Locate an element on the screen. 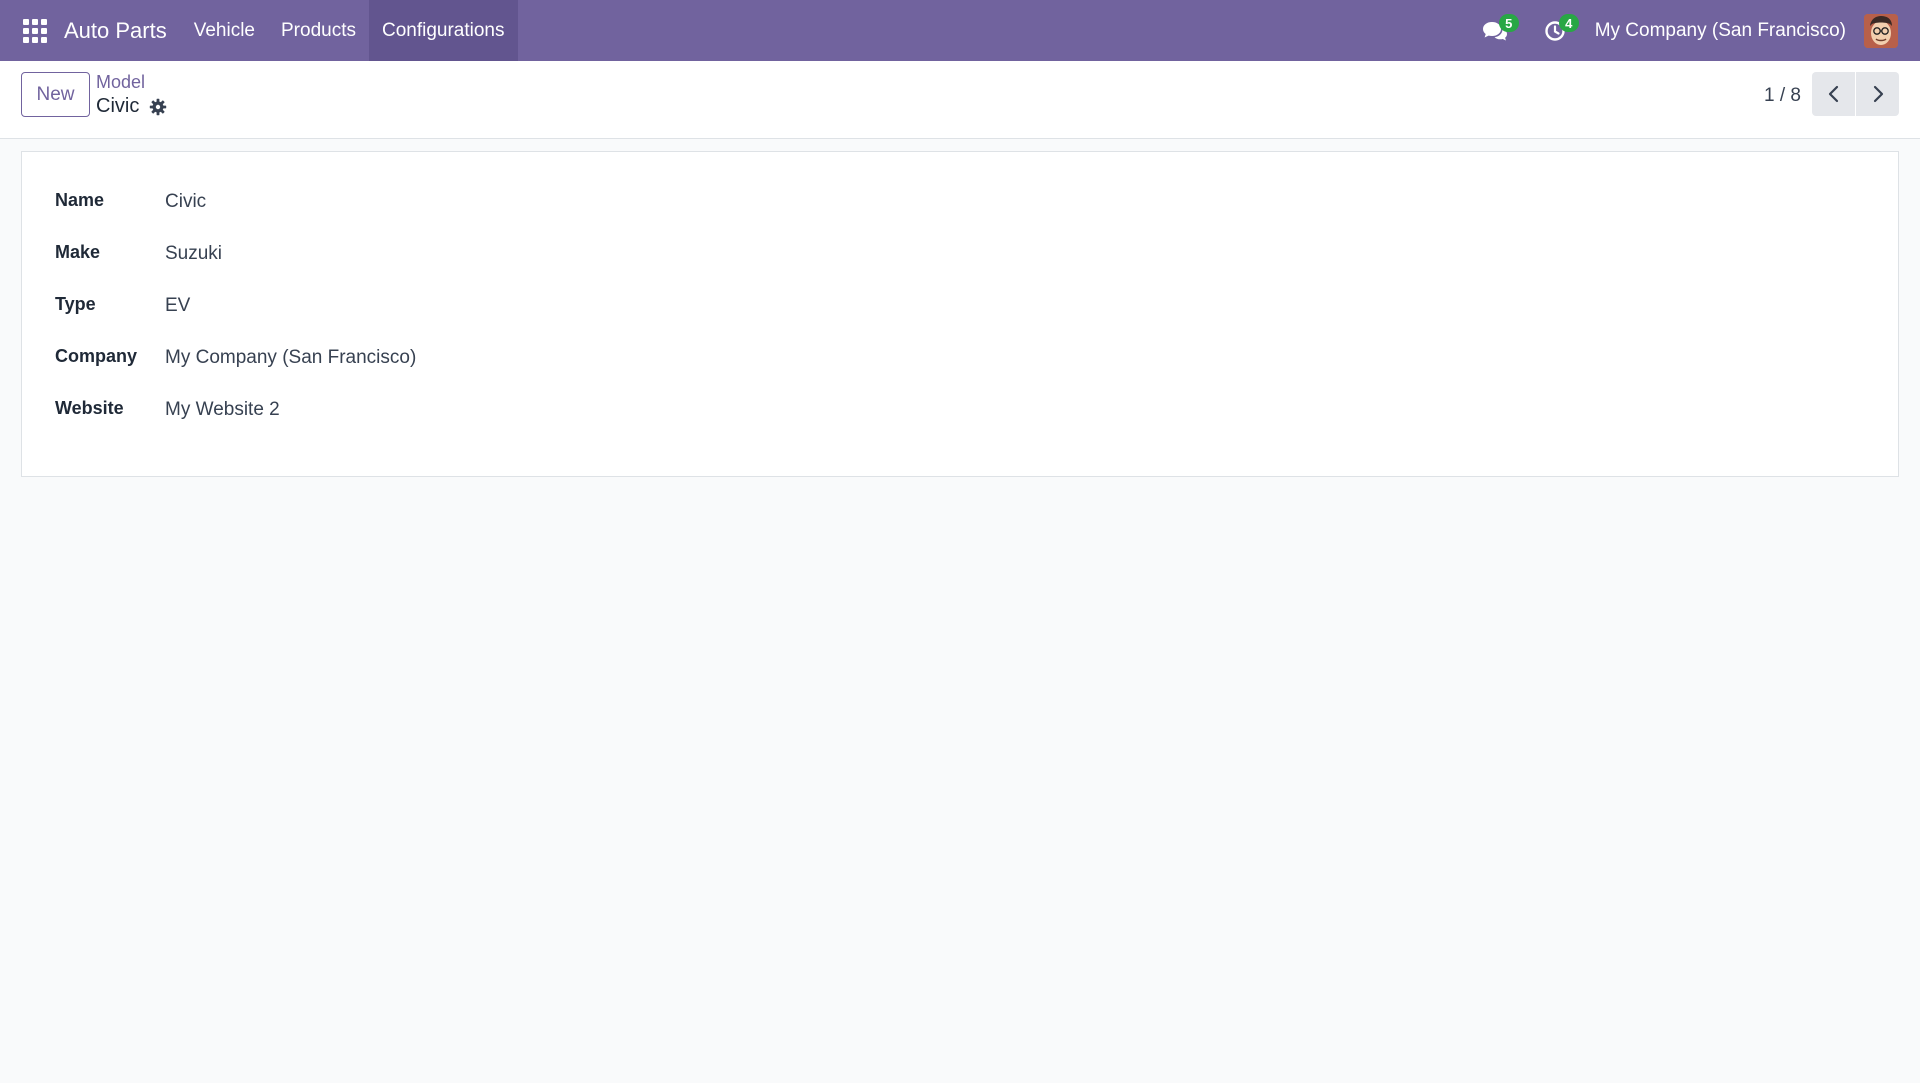  systray: 5 4 My Company (San Francisco) is located at coordinates (1697, 30).